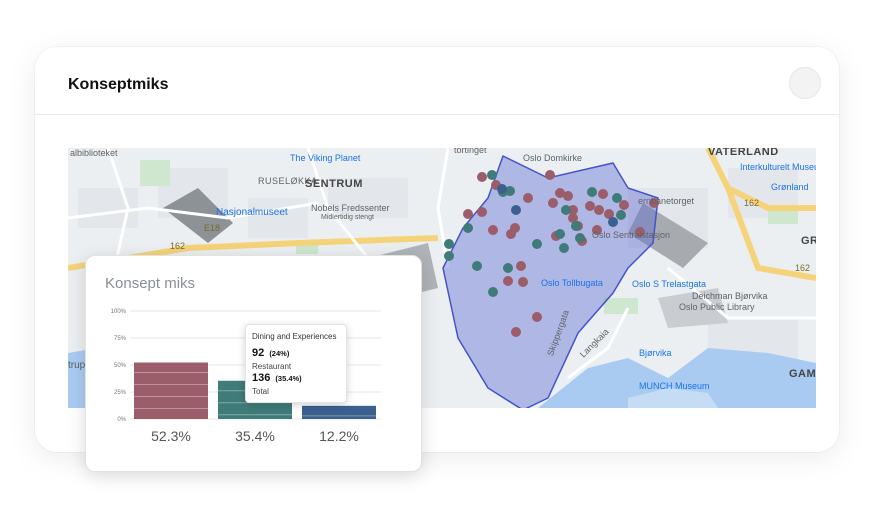 The image size is (876, 509). I want to click on map-label: trup, so click(77, 365).